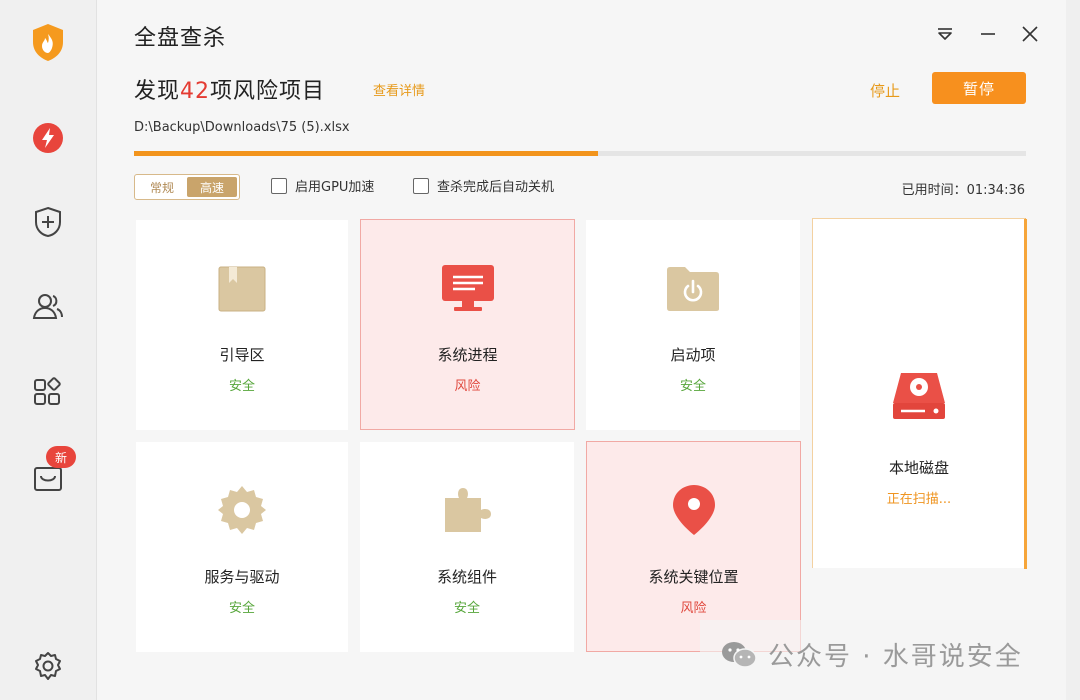  Describe the element at coordinates (180, 38) in the screenshot. I see `window-title: 全盘查杀` at that location.